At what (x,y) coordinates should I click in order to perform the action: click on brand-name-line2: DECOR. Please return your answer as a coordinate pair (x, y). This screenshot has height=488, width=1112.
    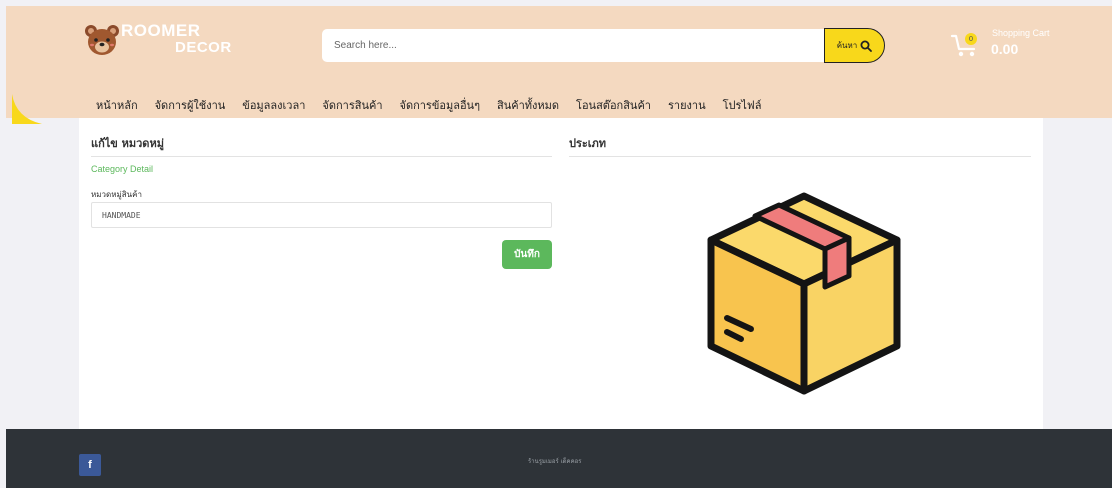
    Looking at the image, I should click on (203, 47).